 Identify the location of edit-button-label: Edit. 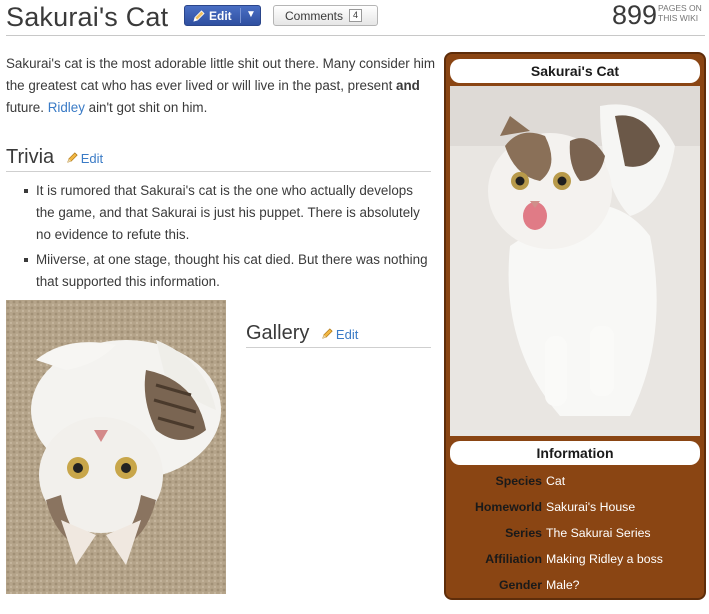
(220, 15).